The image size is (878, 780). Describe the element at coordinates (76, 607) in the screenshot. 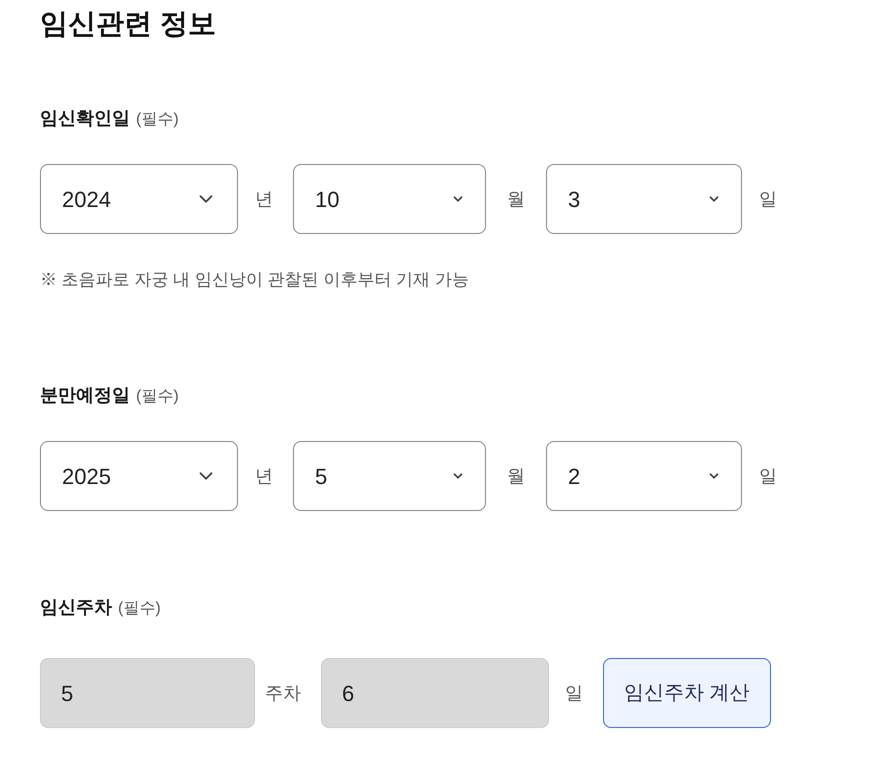

I see `field-label: 임신주차` at that location.